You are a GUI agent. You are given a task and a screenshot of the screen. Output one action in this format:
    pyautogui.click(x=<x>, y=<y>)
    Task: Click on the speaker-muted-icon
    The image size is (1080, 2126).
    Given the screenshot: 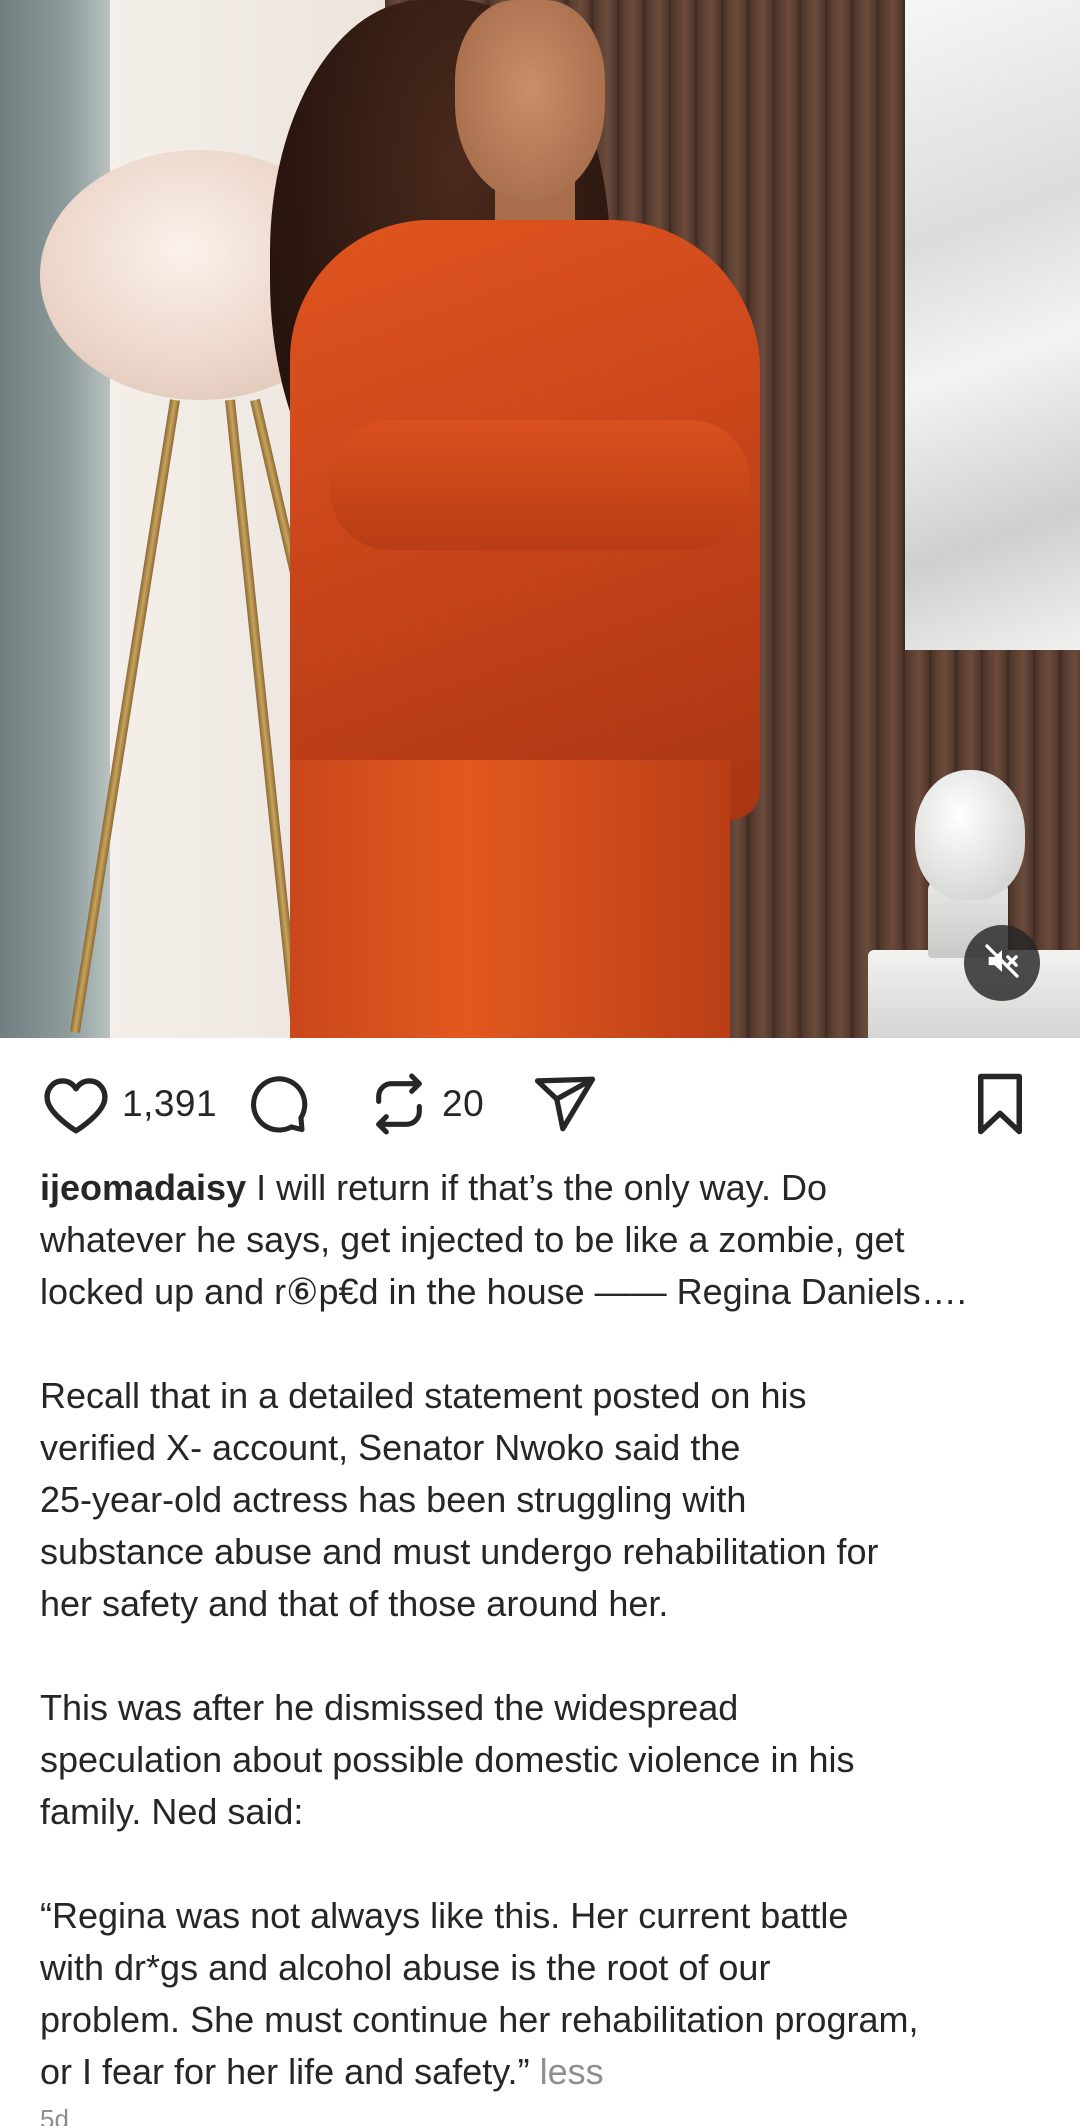 What is the action you would take?
    pyautogui.click(x=1002, y=963)
    